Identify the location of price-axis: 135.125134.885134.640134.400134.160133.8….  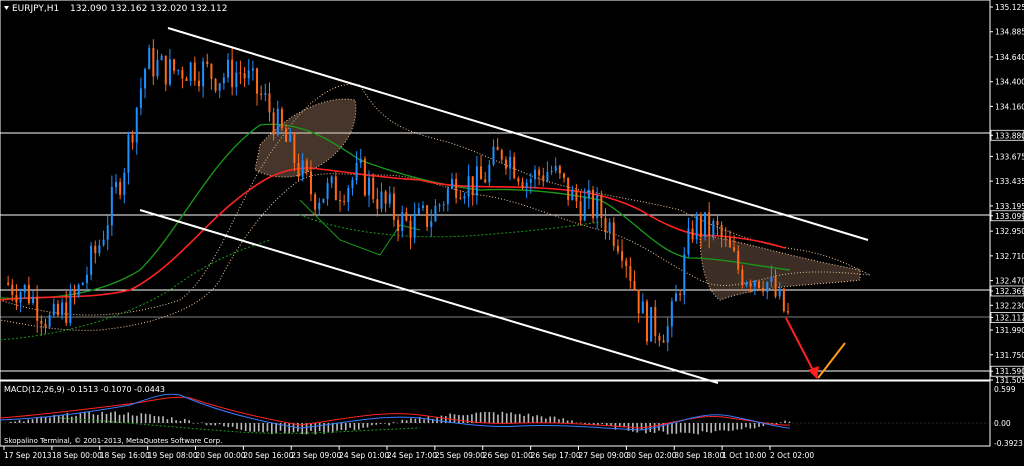
(1007, 194).